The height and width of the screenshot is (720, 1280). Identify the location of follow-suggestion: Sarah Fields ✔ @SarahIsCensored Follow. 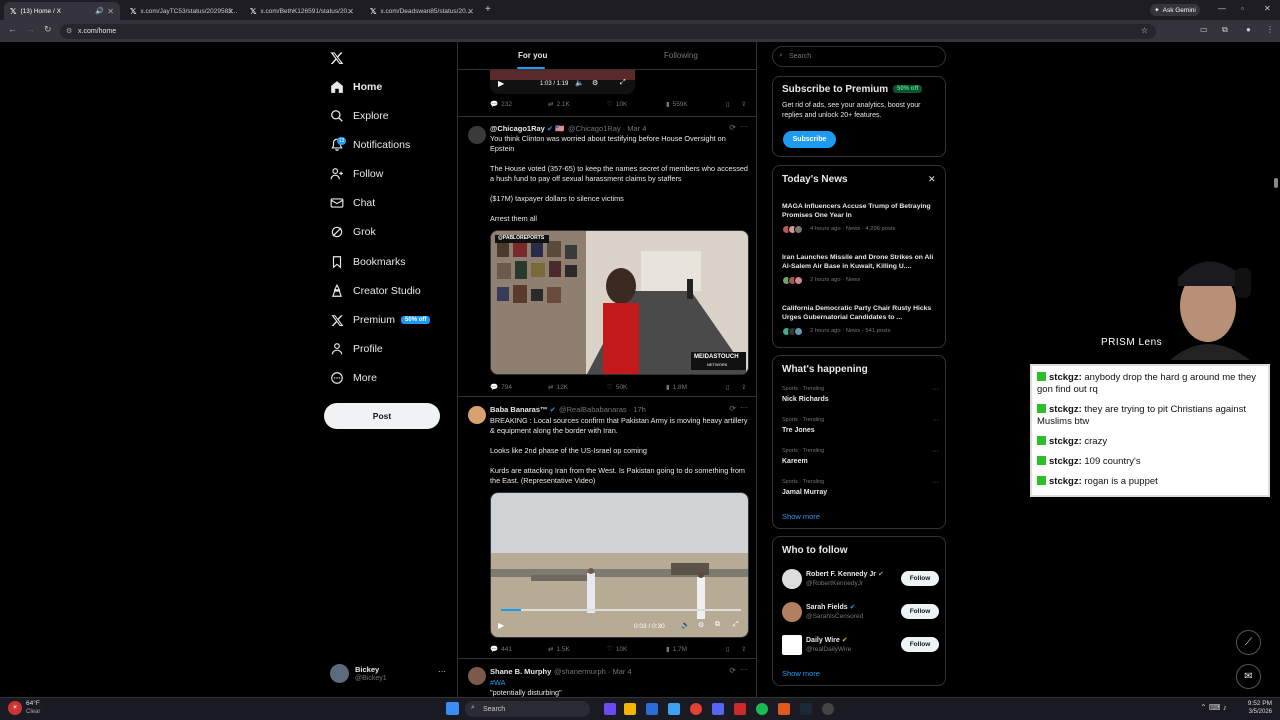
(860, 613).